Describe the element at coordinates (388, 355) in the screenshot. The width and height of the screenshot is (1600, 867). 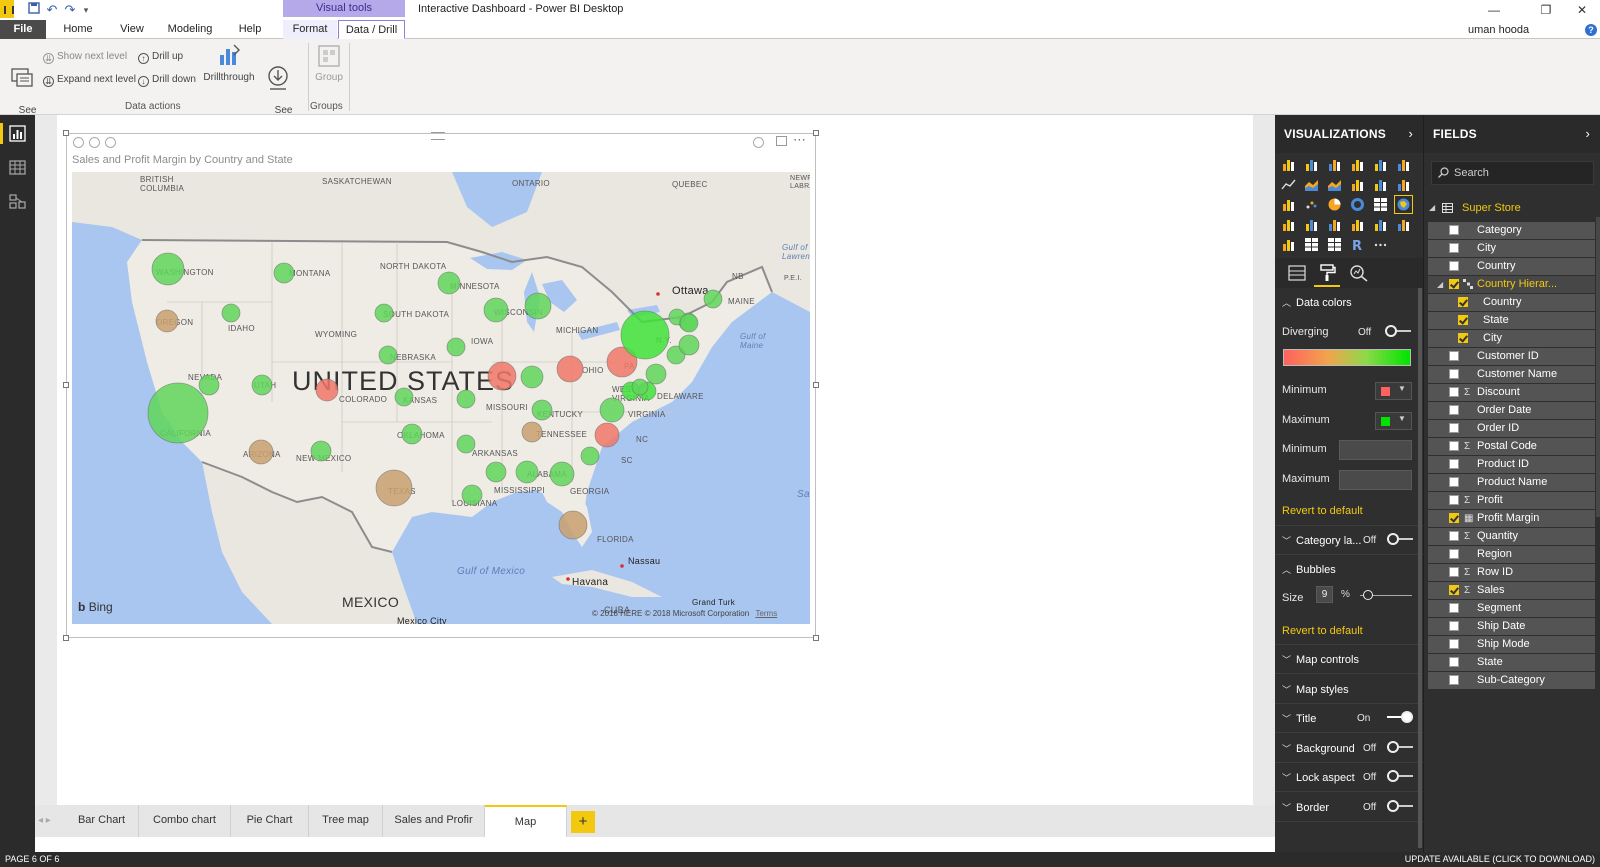
I see `map-bubble-nebraska` at that location.